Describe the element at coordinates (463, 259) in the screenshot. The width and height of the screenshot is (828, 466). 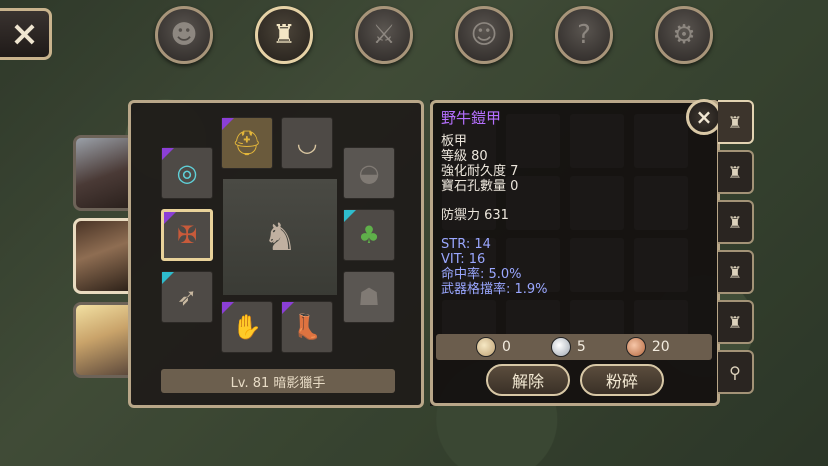
I see `stat-vit: VIT: 16` at that location.